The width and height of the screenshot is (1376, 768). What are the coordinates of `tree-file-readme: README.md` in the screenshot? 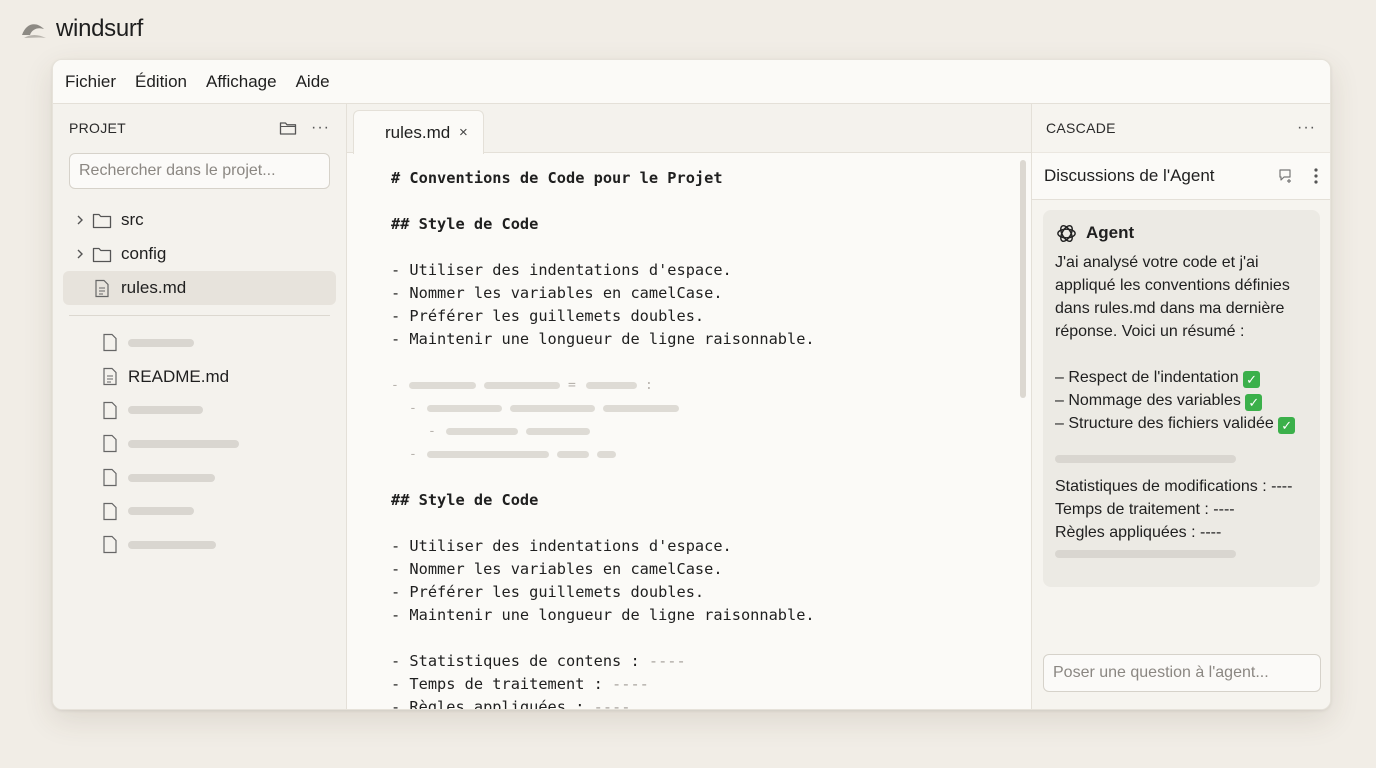 It's located at (199, 377).